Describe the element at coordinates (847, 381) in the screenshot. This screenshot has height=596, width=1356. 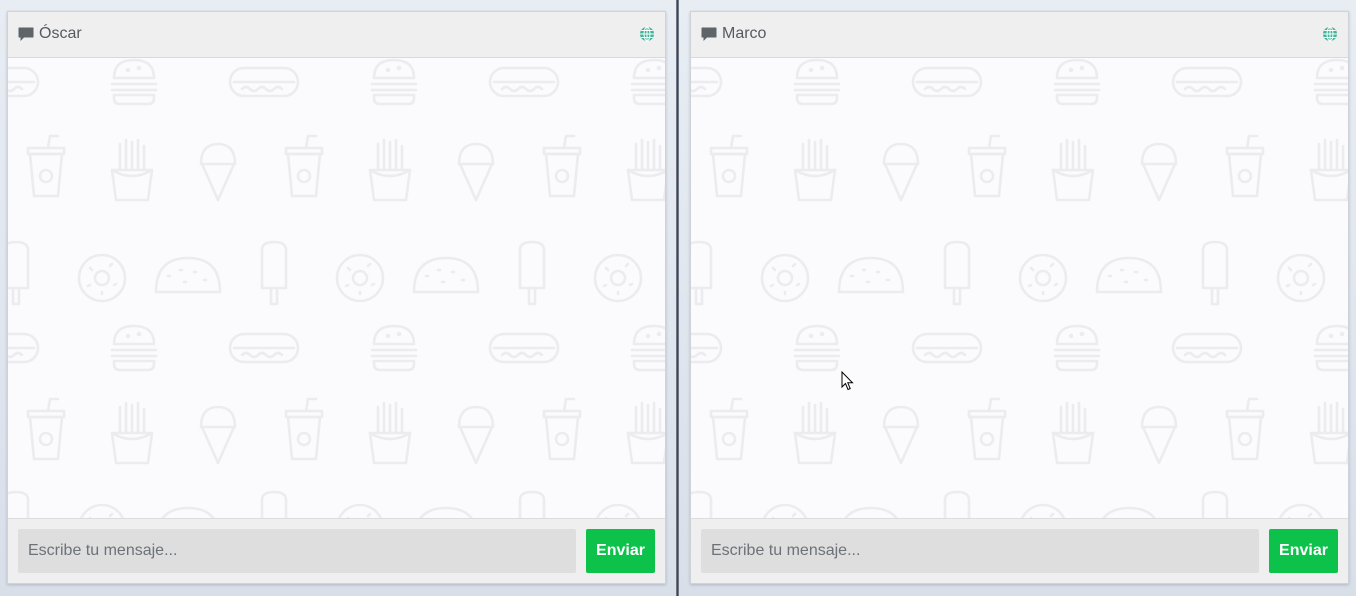
I see `mouse-pointer-icon` at that location.